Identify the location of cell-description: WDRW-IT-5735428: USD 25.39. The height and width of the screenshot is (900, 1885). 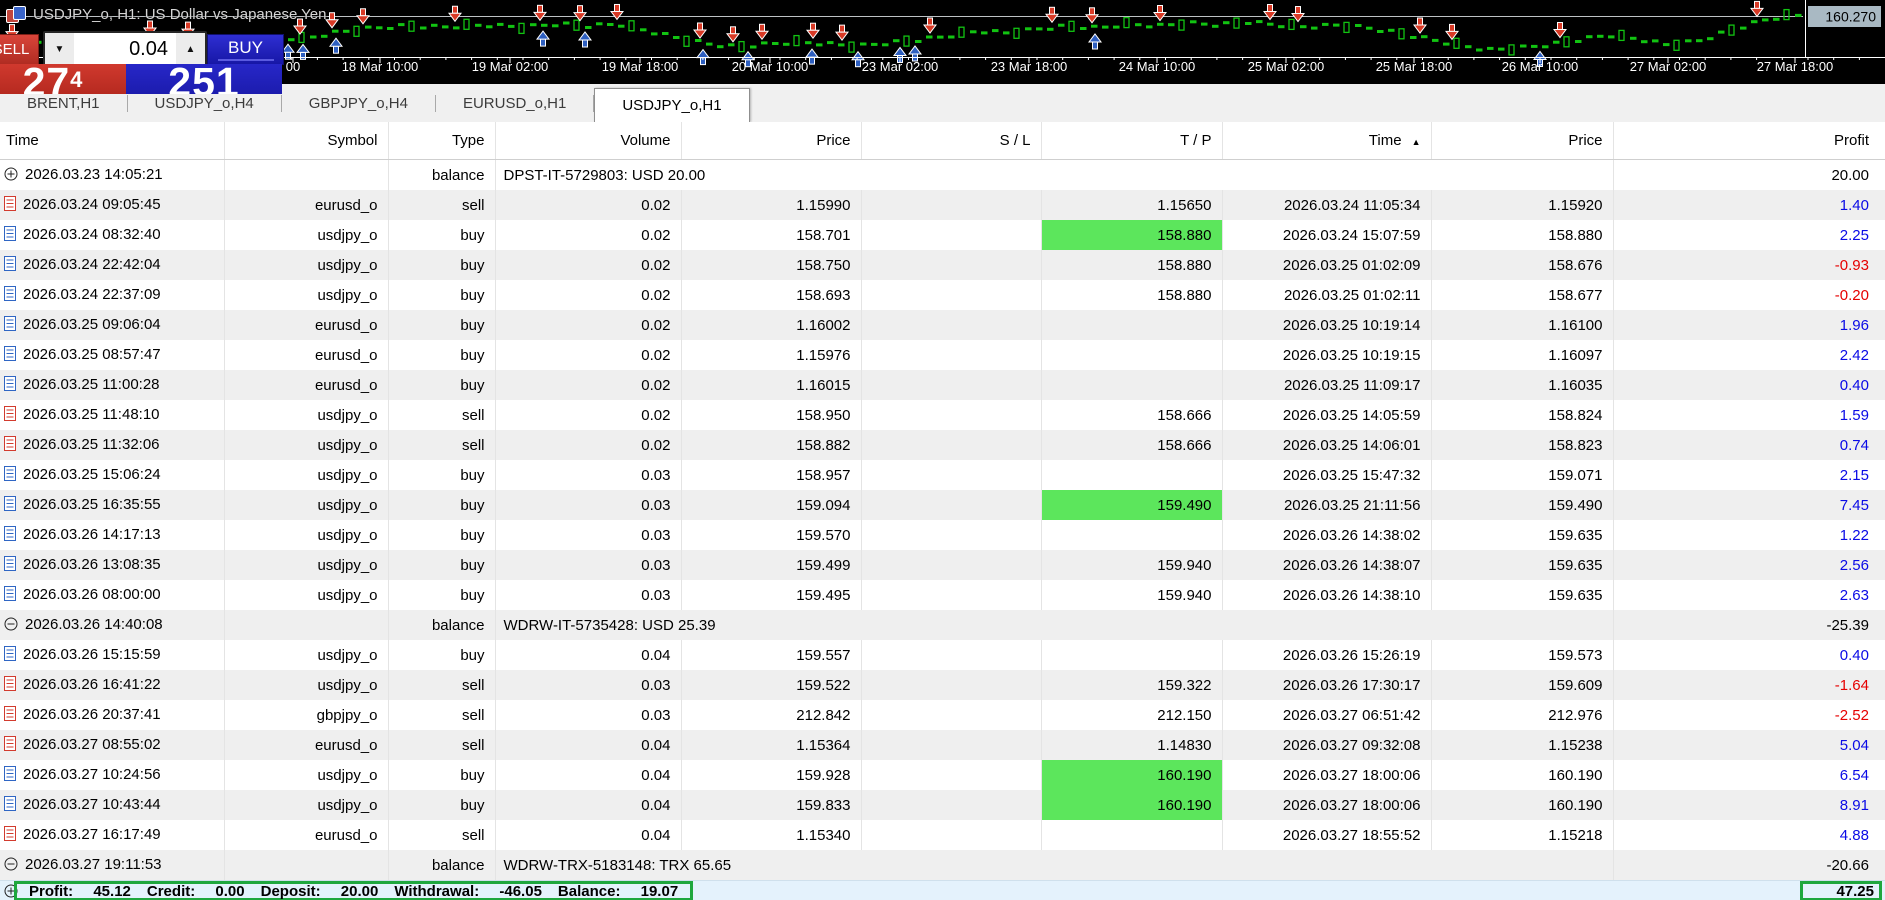
(1054, 625).